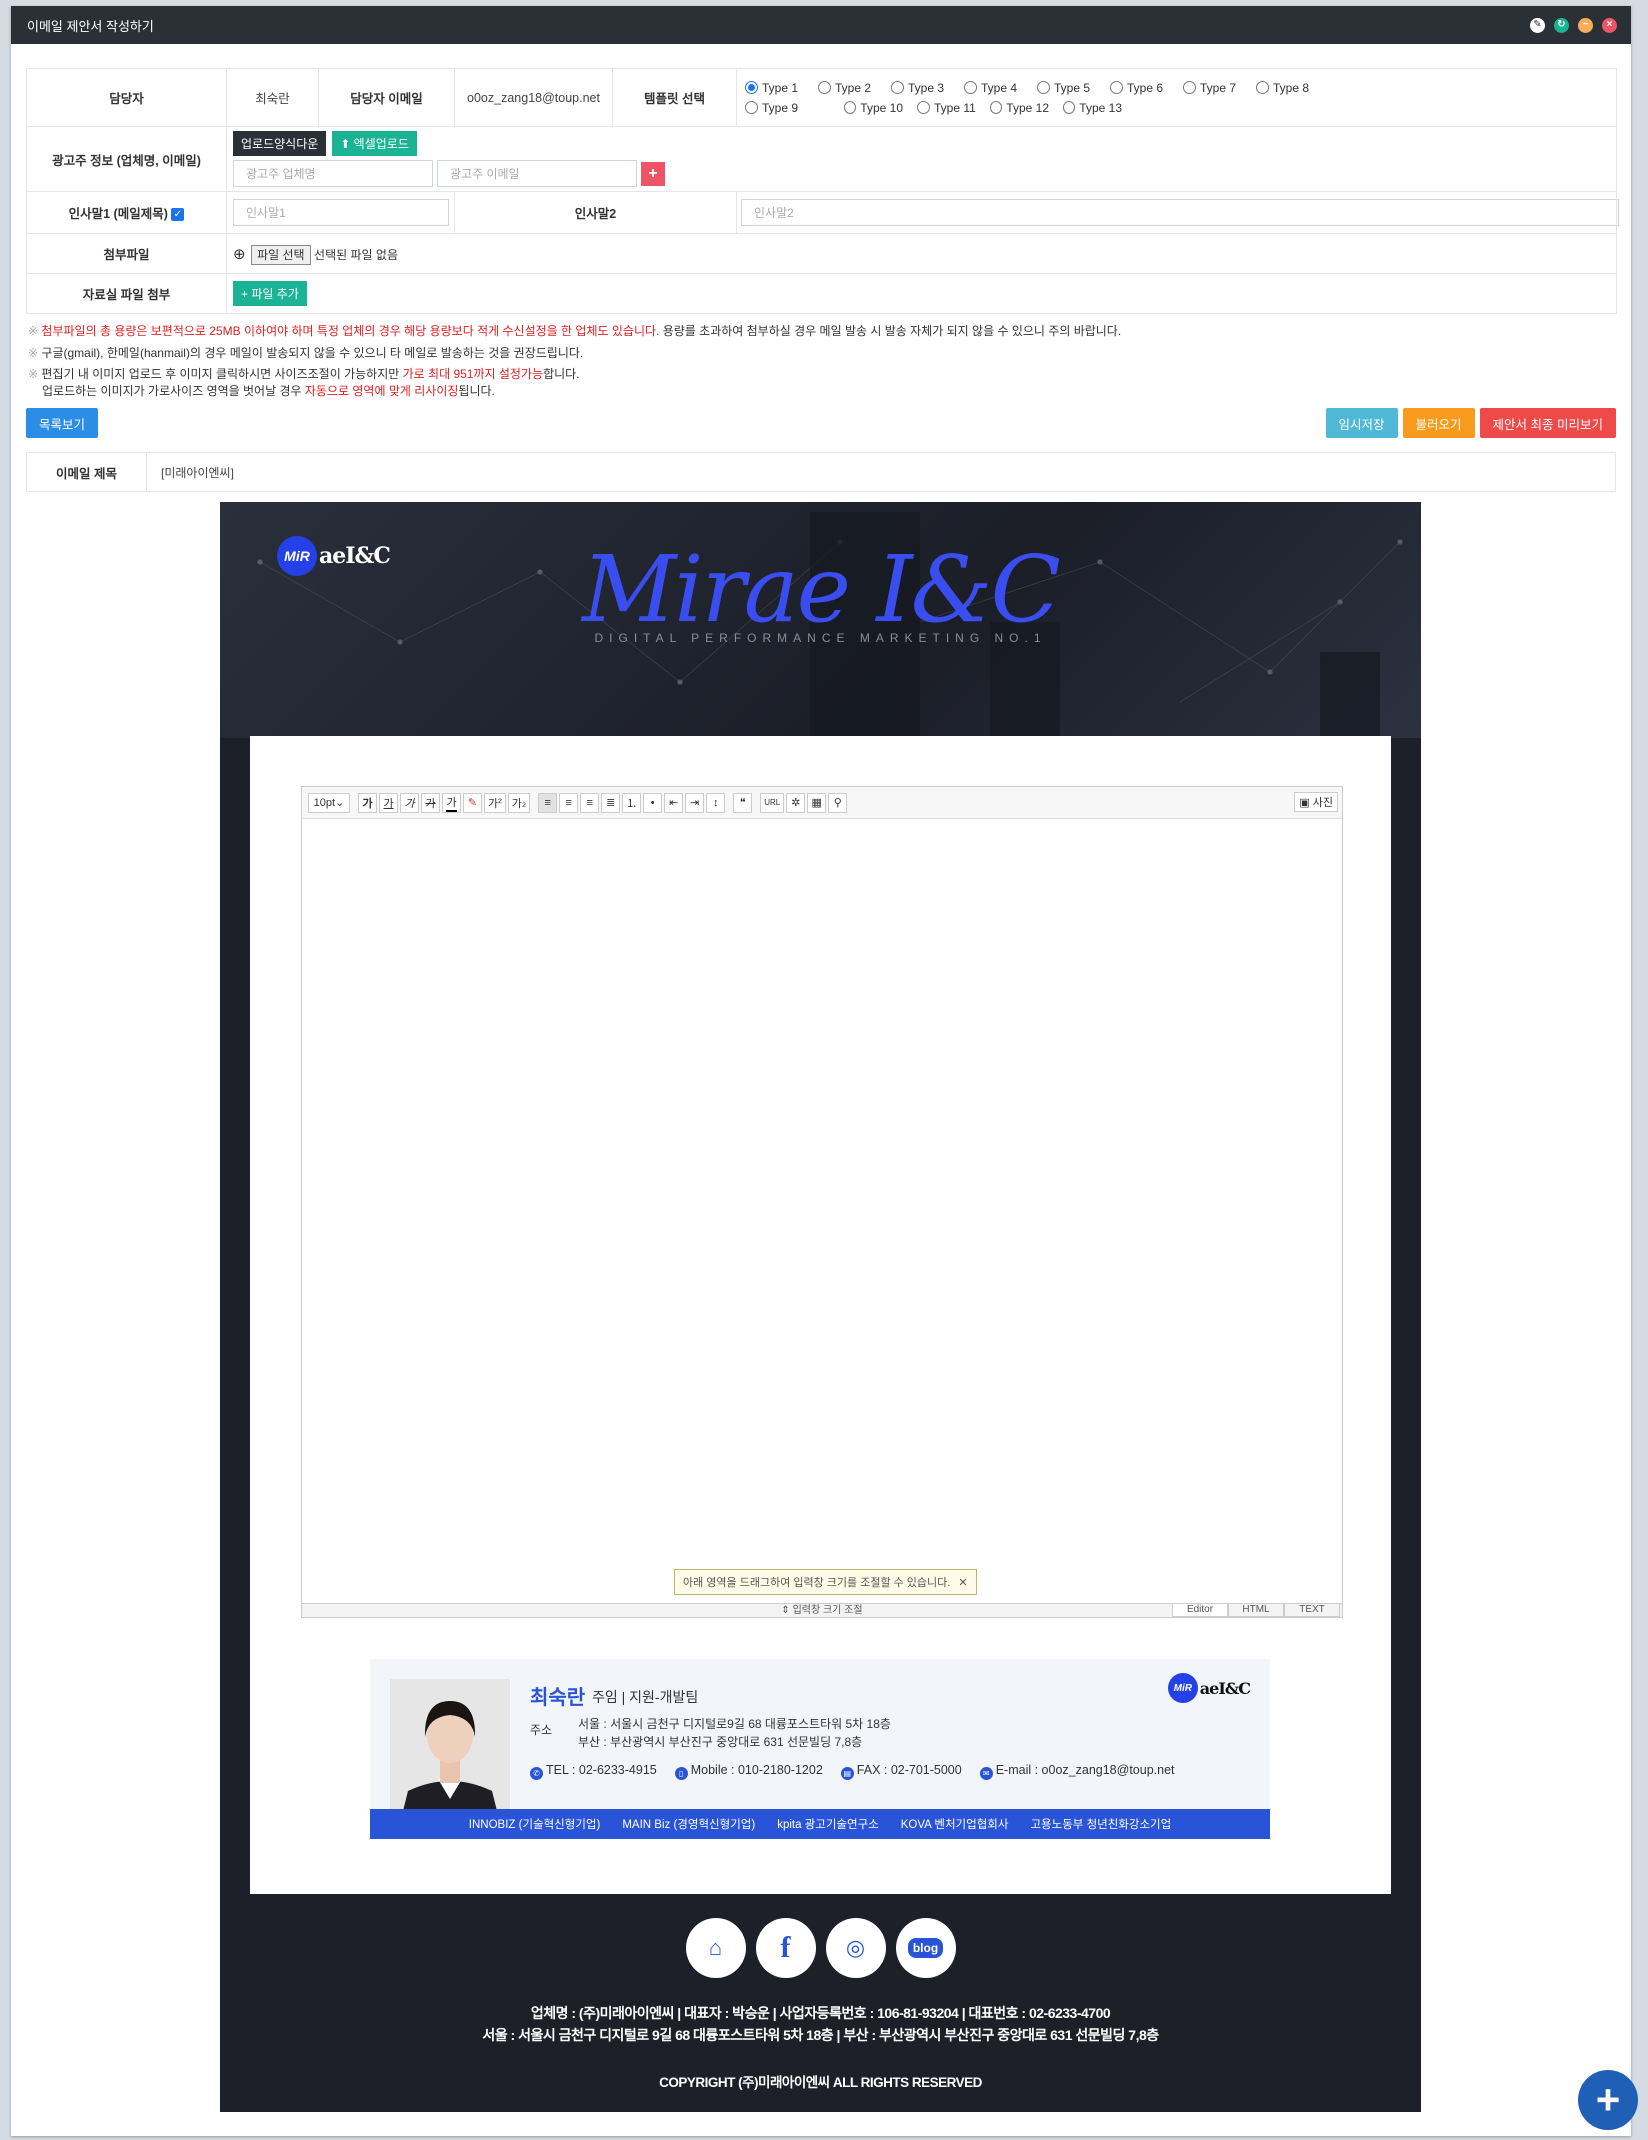 The image size is (1648, 2140). What do you see at coordinates (653, 173) in the screenshot?
I see `add-advertiser-button: +` at bounding box center [653, 173].